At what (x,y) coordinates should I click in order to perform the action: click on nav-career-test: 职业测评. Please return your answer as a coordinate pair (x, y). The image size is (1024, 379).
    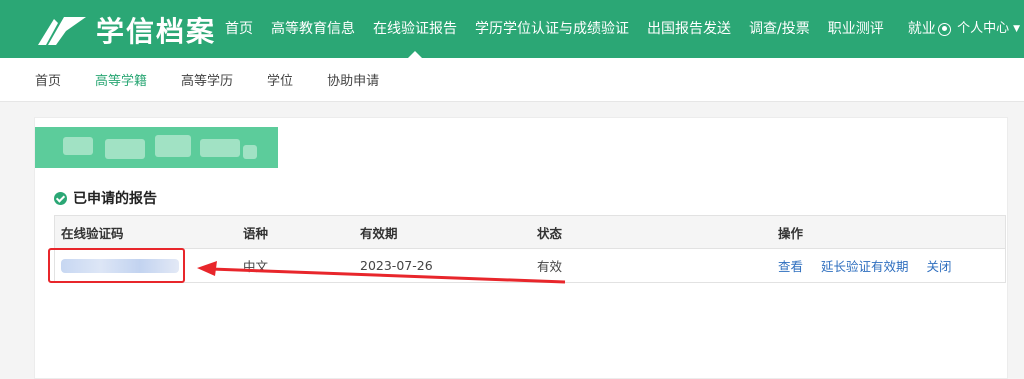
    Looking at the image, I should click on (856, 29).